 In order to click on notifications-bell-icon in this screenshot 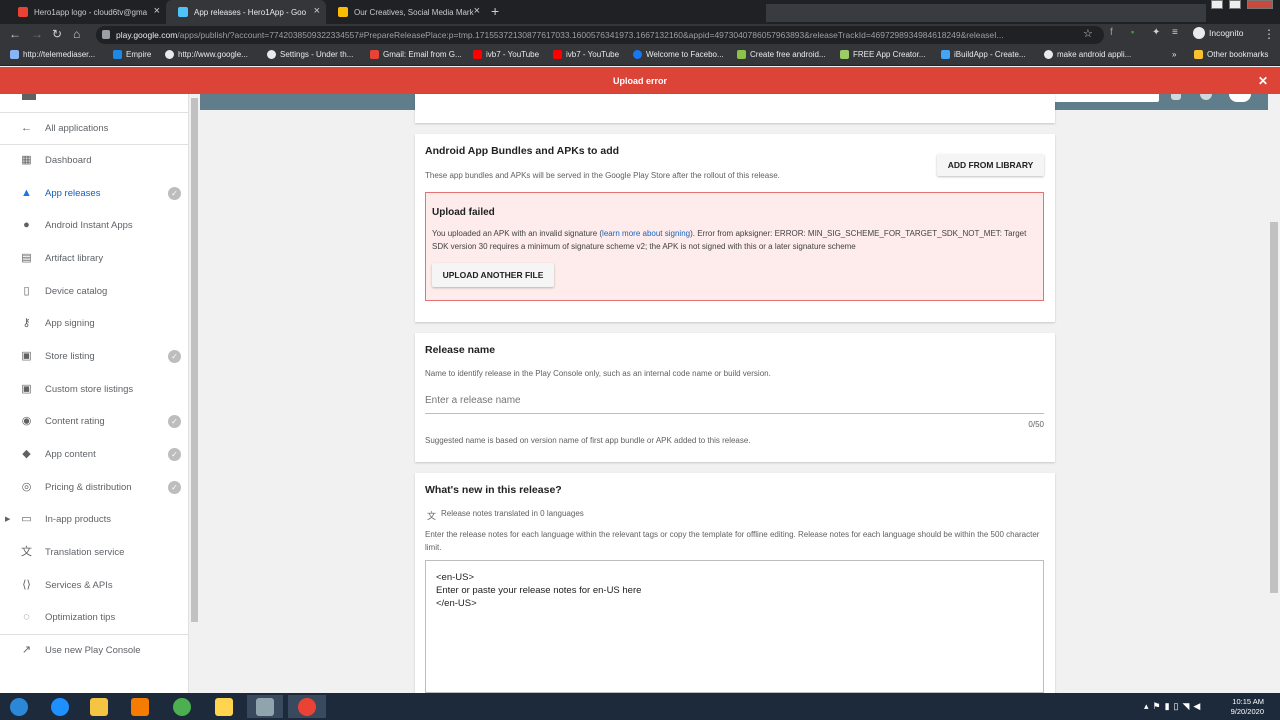, I will do `click(1176, 97)`.